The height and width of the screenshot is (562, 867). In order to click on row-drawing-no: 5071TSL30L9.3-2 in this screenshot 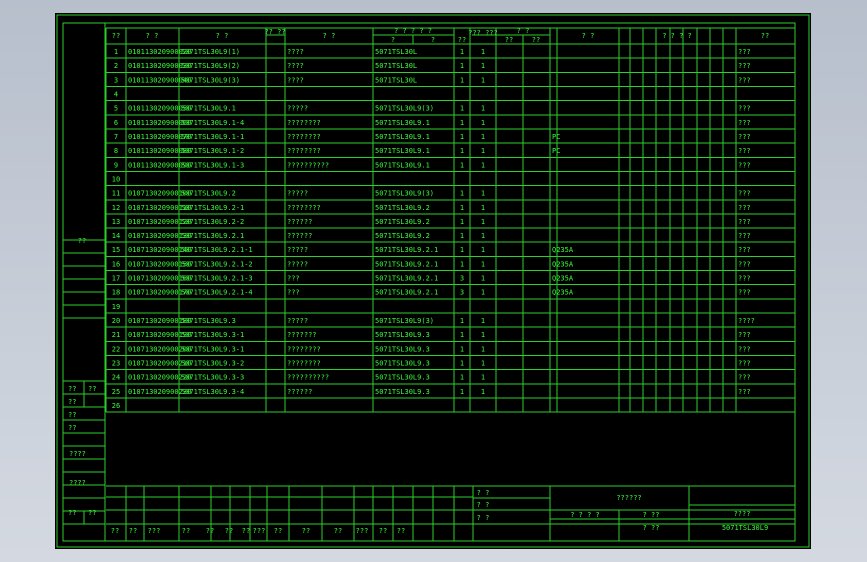, I will do `click(212, 364)`.